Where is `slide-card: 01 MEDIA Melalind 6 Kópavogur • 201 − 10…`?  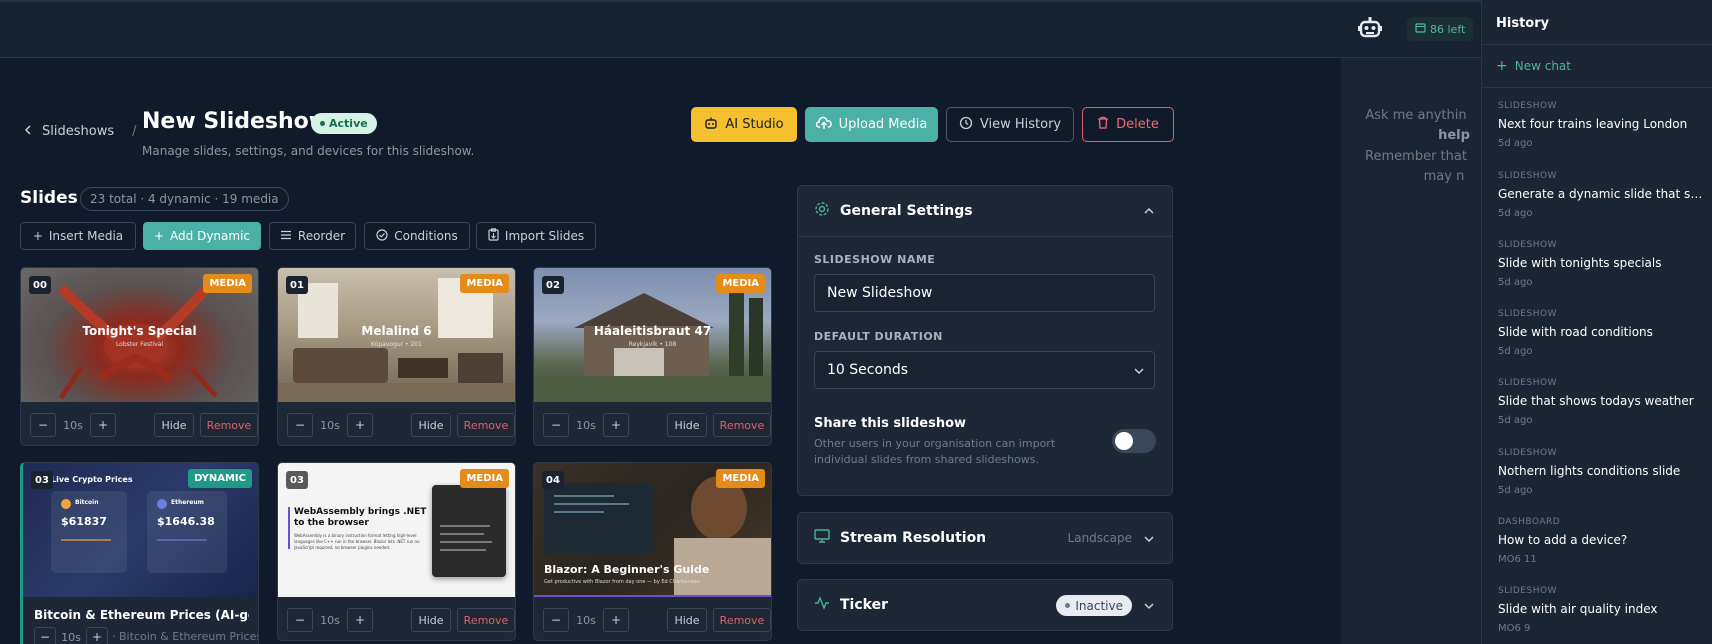
slide-card: 01 MEDIA Melalind 6 Kópavogur • 201 − 10… is located at coordinates (396, 356).